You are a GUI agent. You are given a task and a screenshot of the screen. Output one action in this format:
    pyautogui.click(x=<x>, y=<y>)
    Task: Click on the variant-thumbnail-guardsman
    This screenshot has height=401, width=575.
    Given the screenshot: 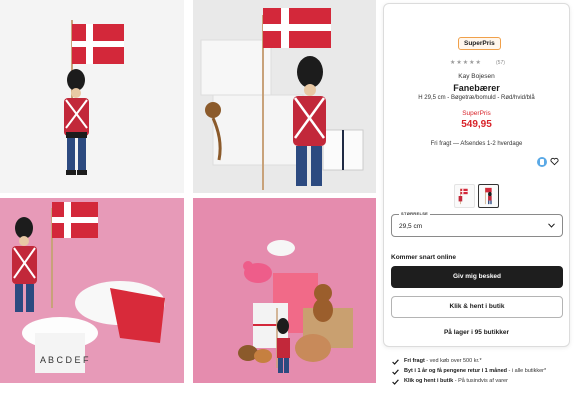 What is the action you would take?
    pyautogui.click(x=488, y=196)
    